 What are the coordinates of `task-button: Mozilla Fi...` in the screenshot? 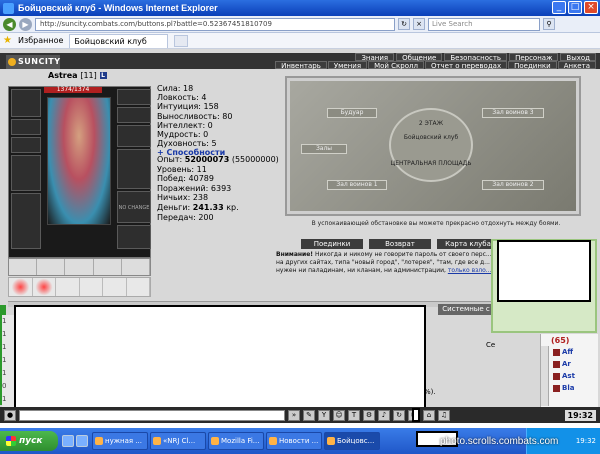 It's located at (236, 441).